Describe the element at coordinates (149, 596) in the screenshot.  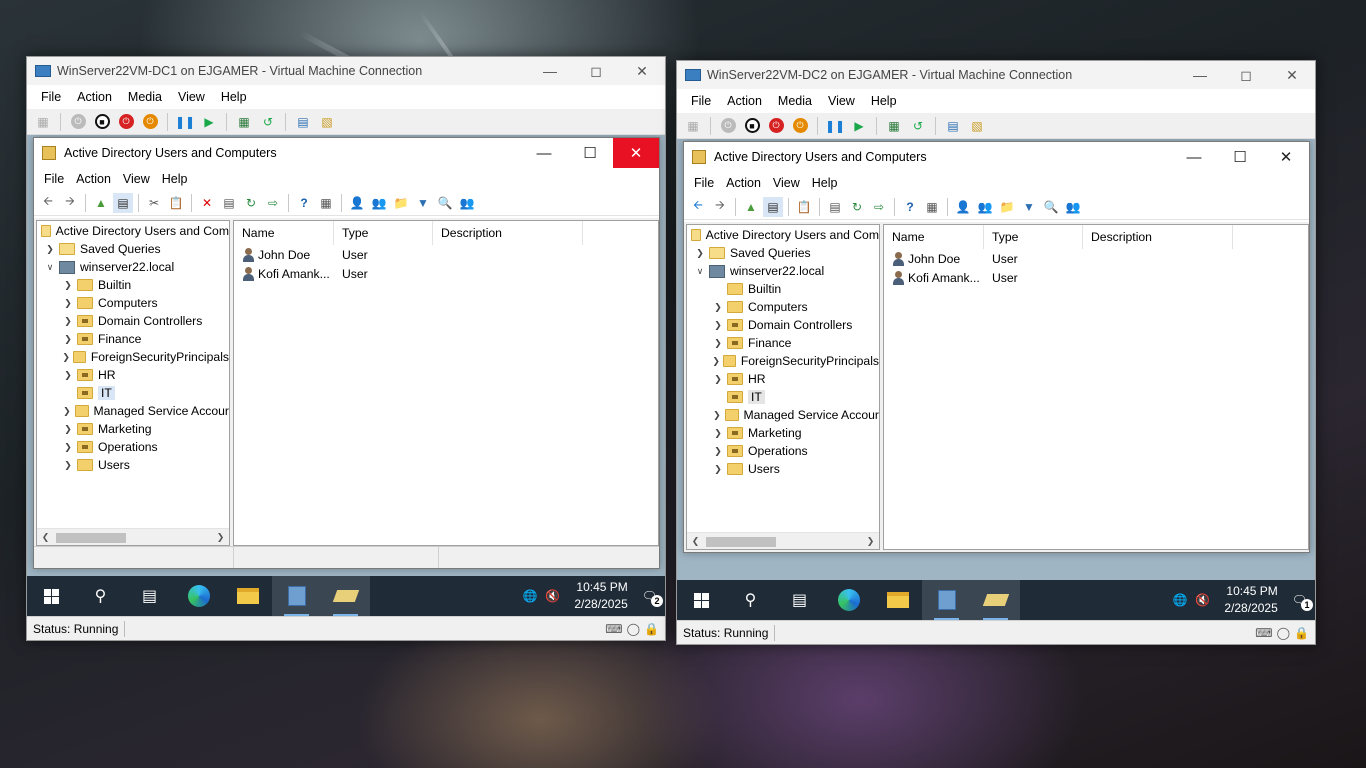
I see `task-view-icon: ▤` at that location.